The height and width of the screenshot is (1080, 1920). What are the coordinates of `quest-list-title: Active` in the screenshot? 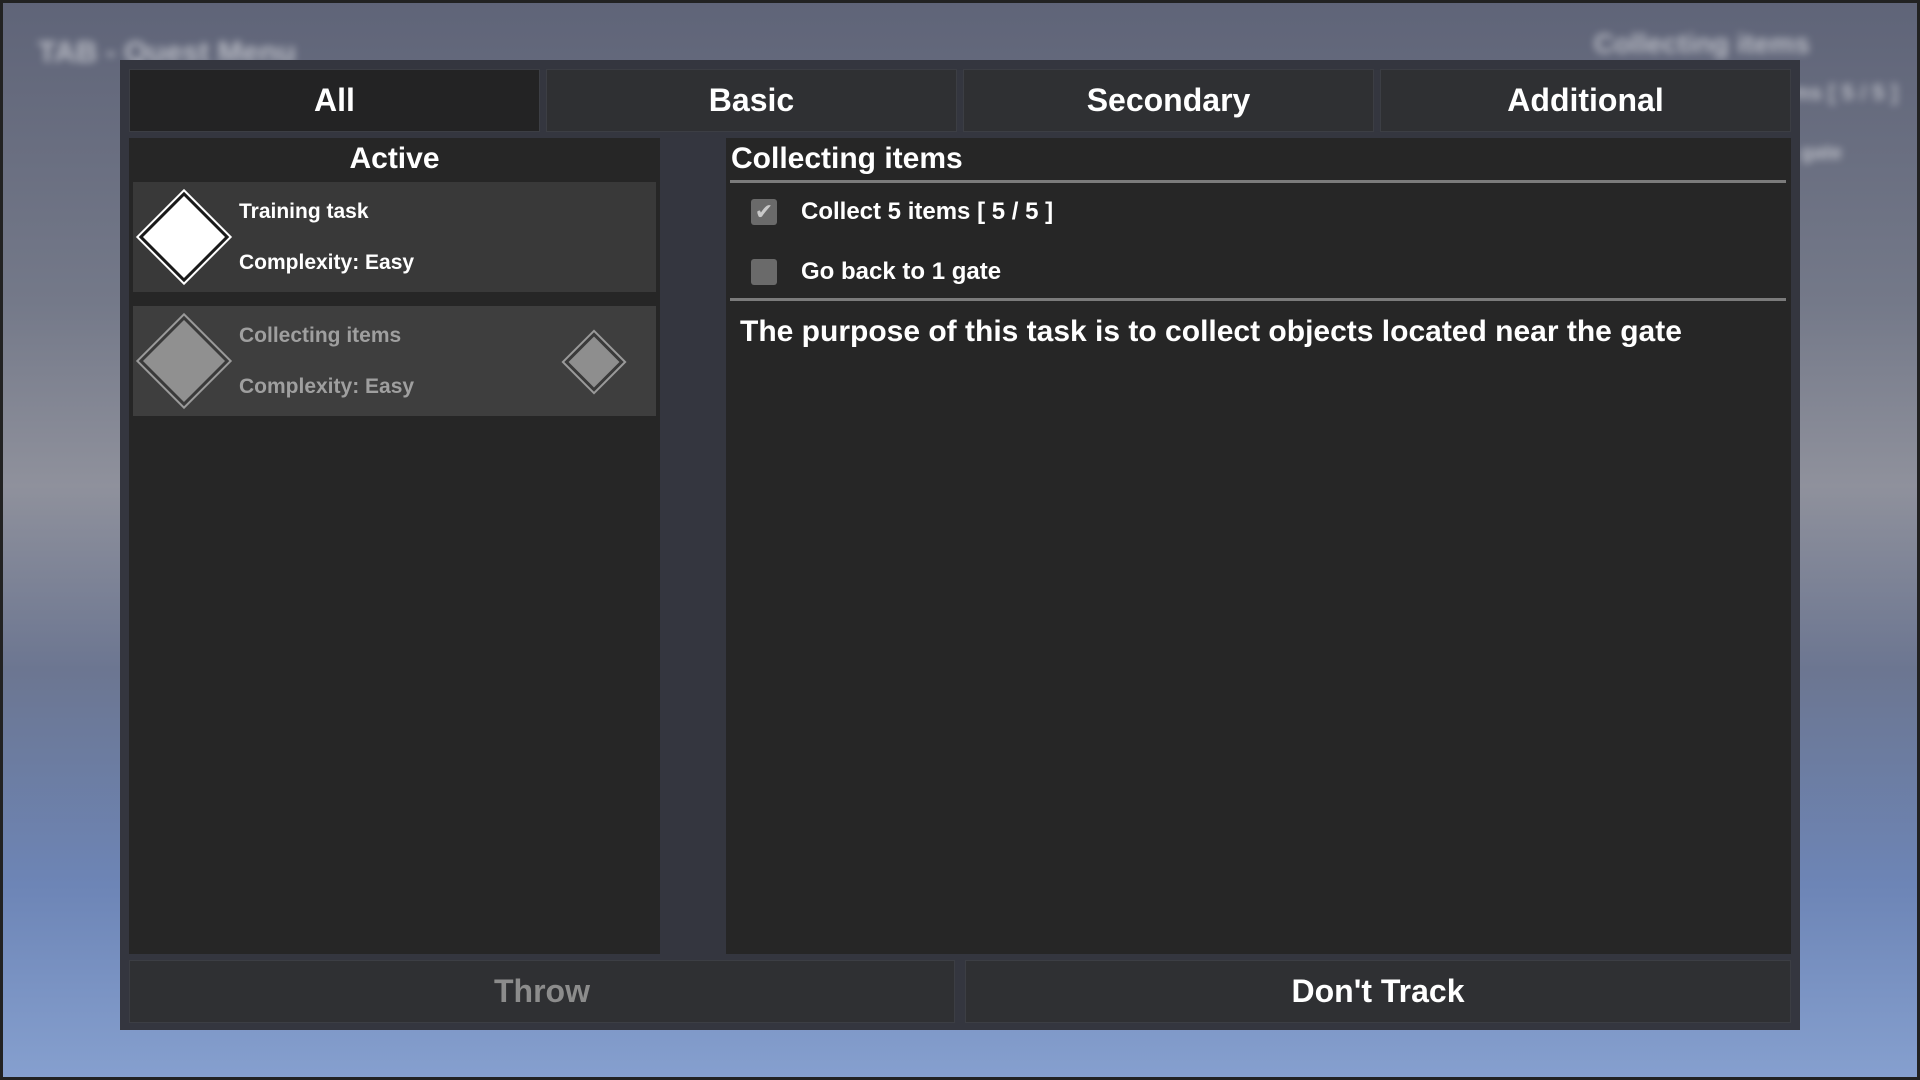 It's located at (394, 158).